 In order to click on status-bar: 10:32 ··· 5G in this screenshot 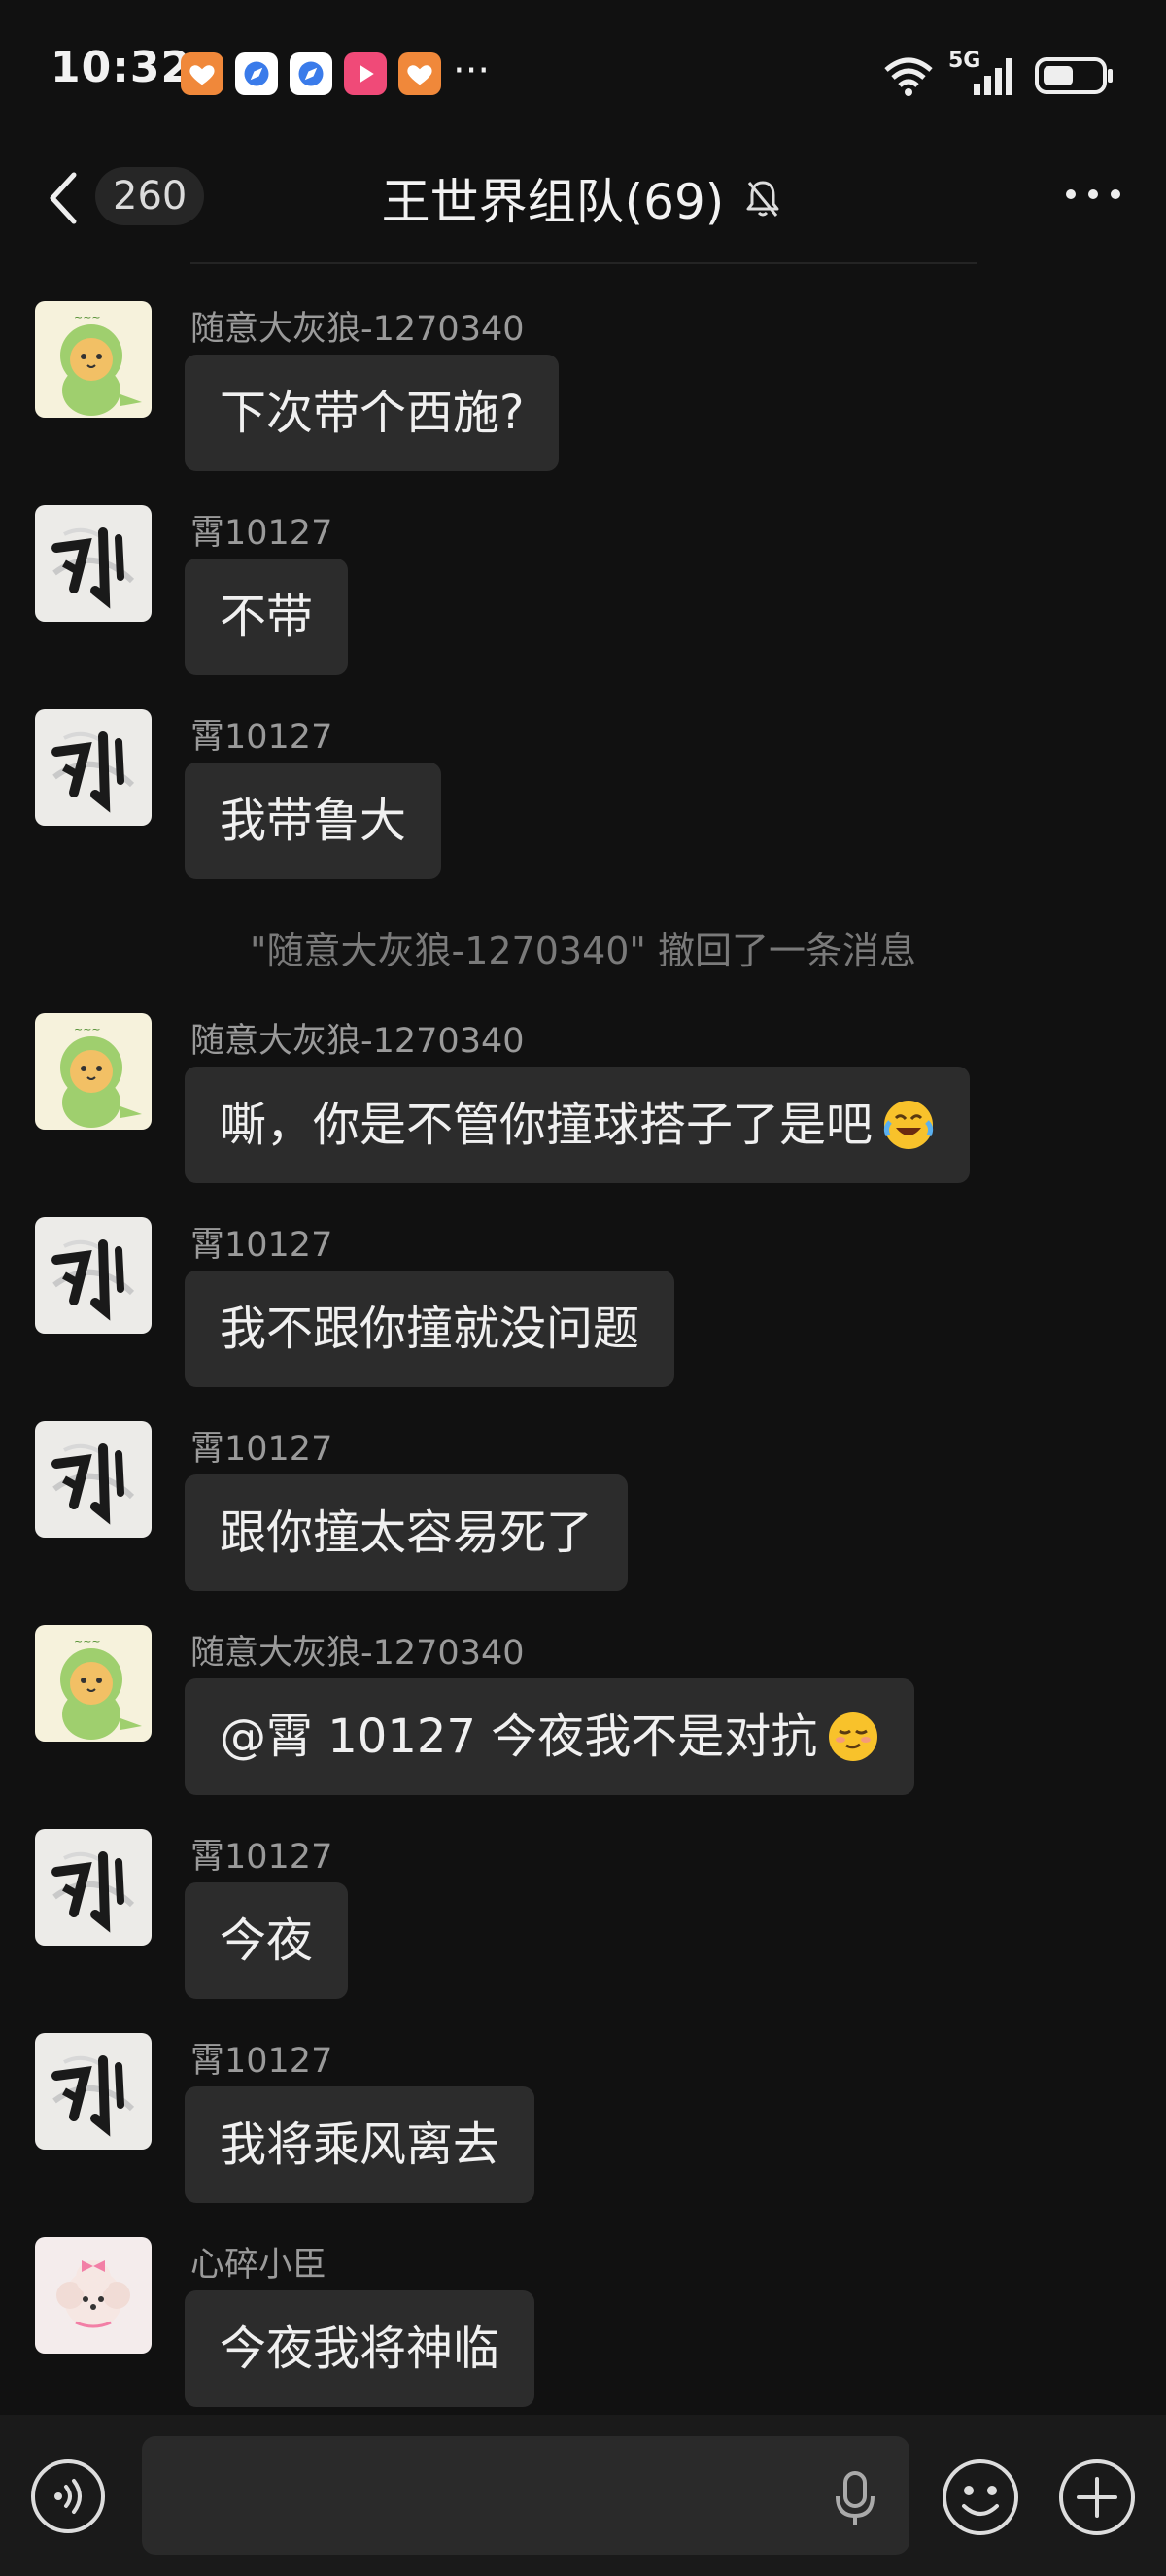, I will do `click(583, 73)`.